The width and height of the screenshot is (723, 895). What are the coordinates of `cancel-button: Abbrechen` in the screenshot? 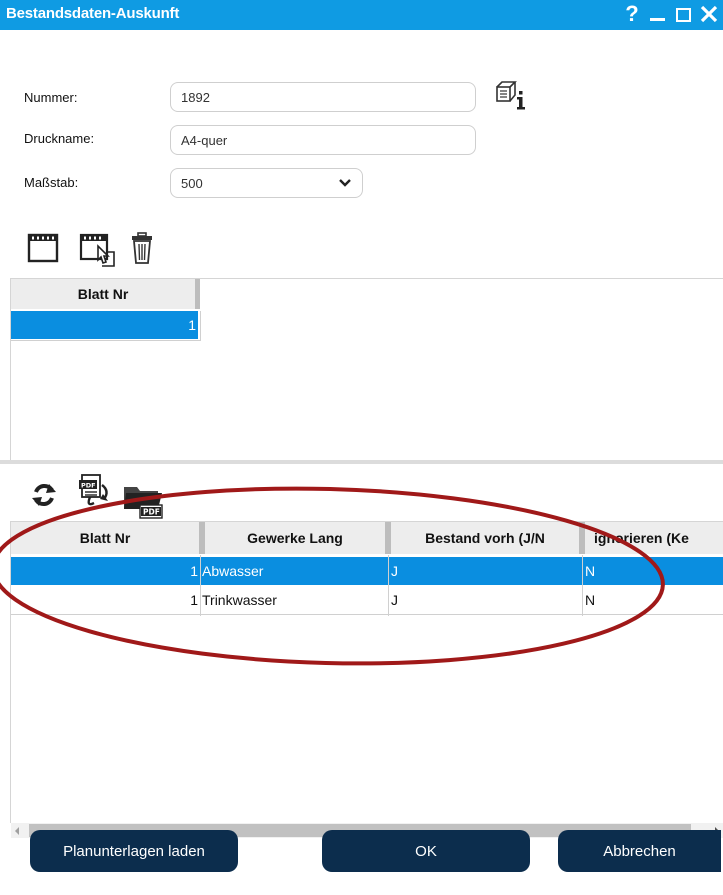 It's located at (639, 851).